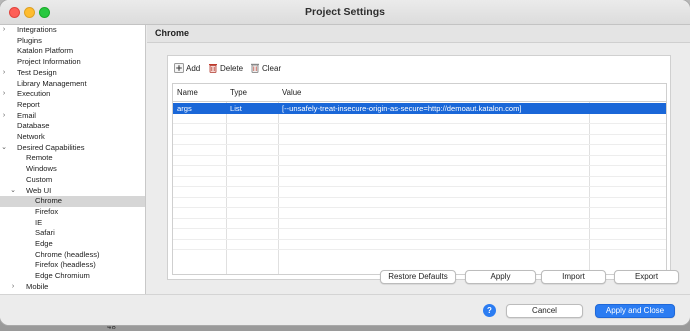 The image size is (690, 331). Describe the element at coordinates (213, 68) in the screenshot. I see `trash-icon` at that location.